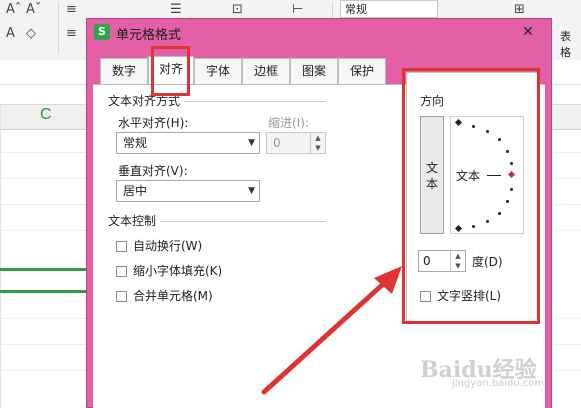 This screenshot has width=581, height=408. I want to click on baidu-watermark-url: jingyan.baidu.com, so click(498, 383).